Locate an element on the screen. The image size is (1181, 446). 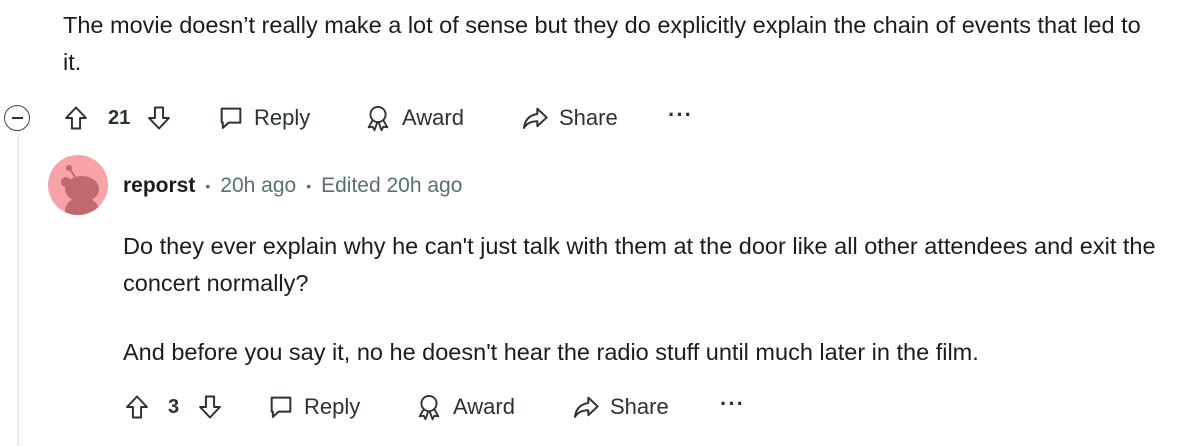
reply-action-bar: 3 Reply Award Share ··· is located at coordinates (390, 407).